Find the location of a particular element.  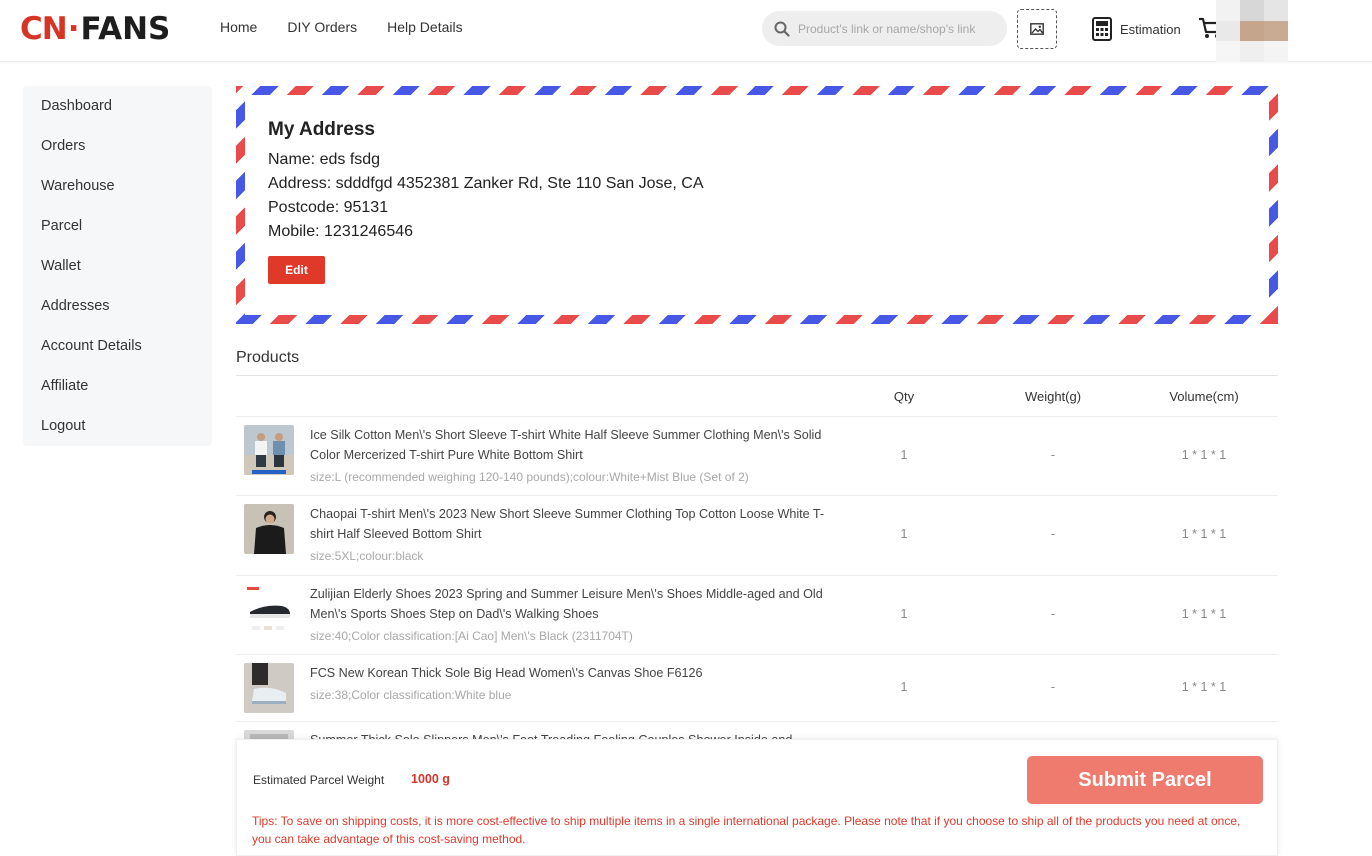

address-name: Name: eds fsdg is located at coordinates (324, 159).